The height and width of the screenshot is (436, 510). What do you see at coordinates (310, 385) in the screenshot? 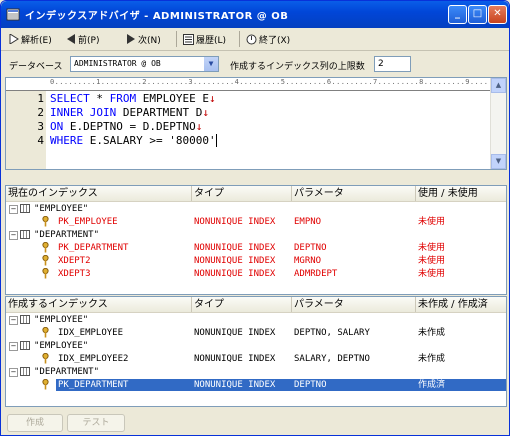
I see `index-param: DEPTNO` at bounding box center [310, 385].